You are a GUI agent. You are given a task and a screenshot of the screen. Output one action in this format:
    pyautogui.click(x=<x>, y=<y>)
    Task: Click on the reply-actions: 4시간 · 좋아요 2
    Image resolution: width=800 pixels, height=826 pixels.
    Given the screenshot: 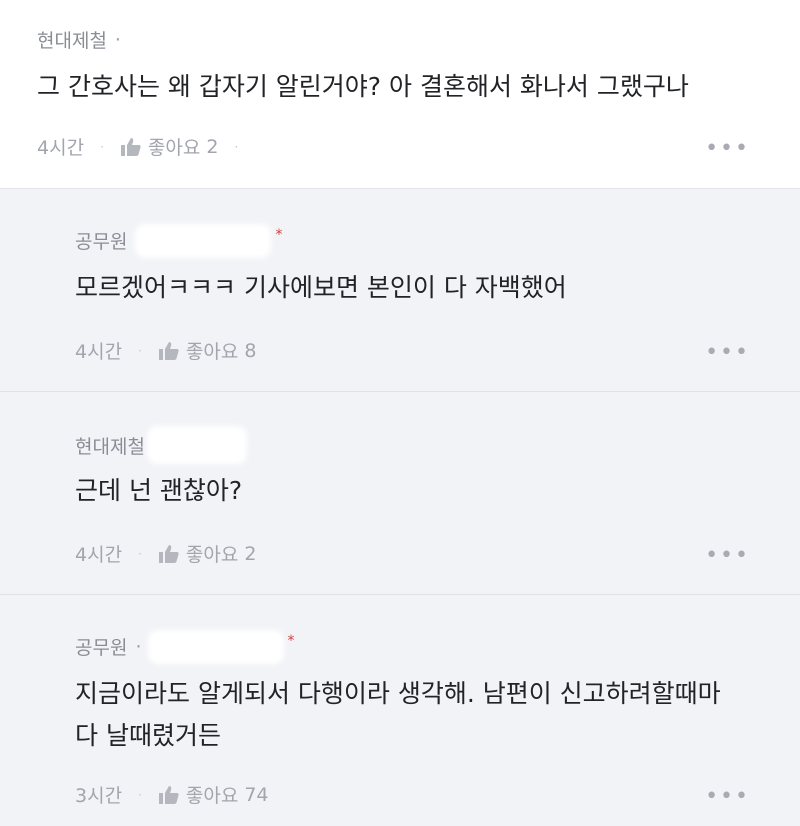 What is the action you would take?
    pyautogui.click(x=165, y=553)
    